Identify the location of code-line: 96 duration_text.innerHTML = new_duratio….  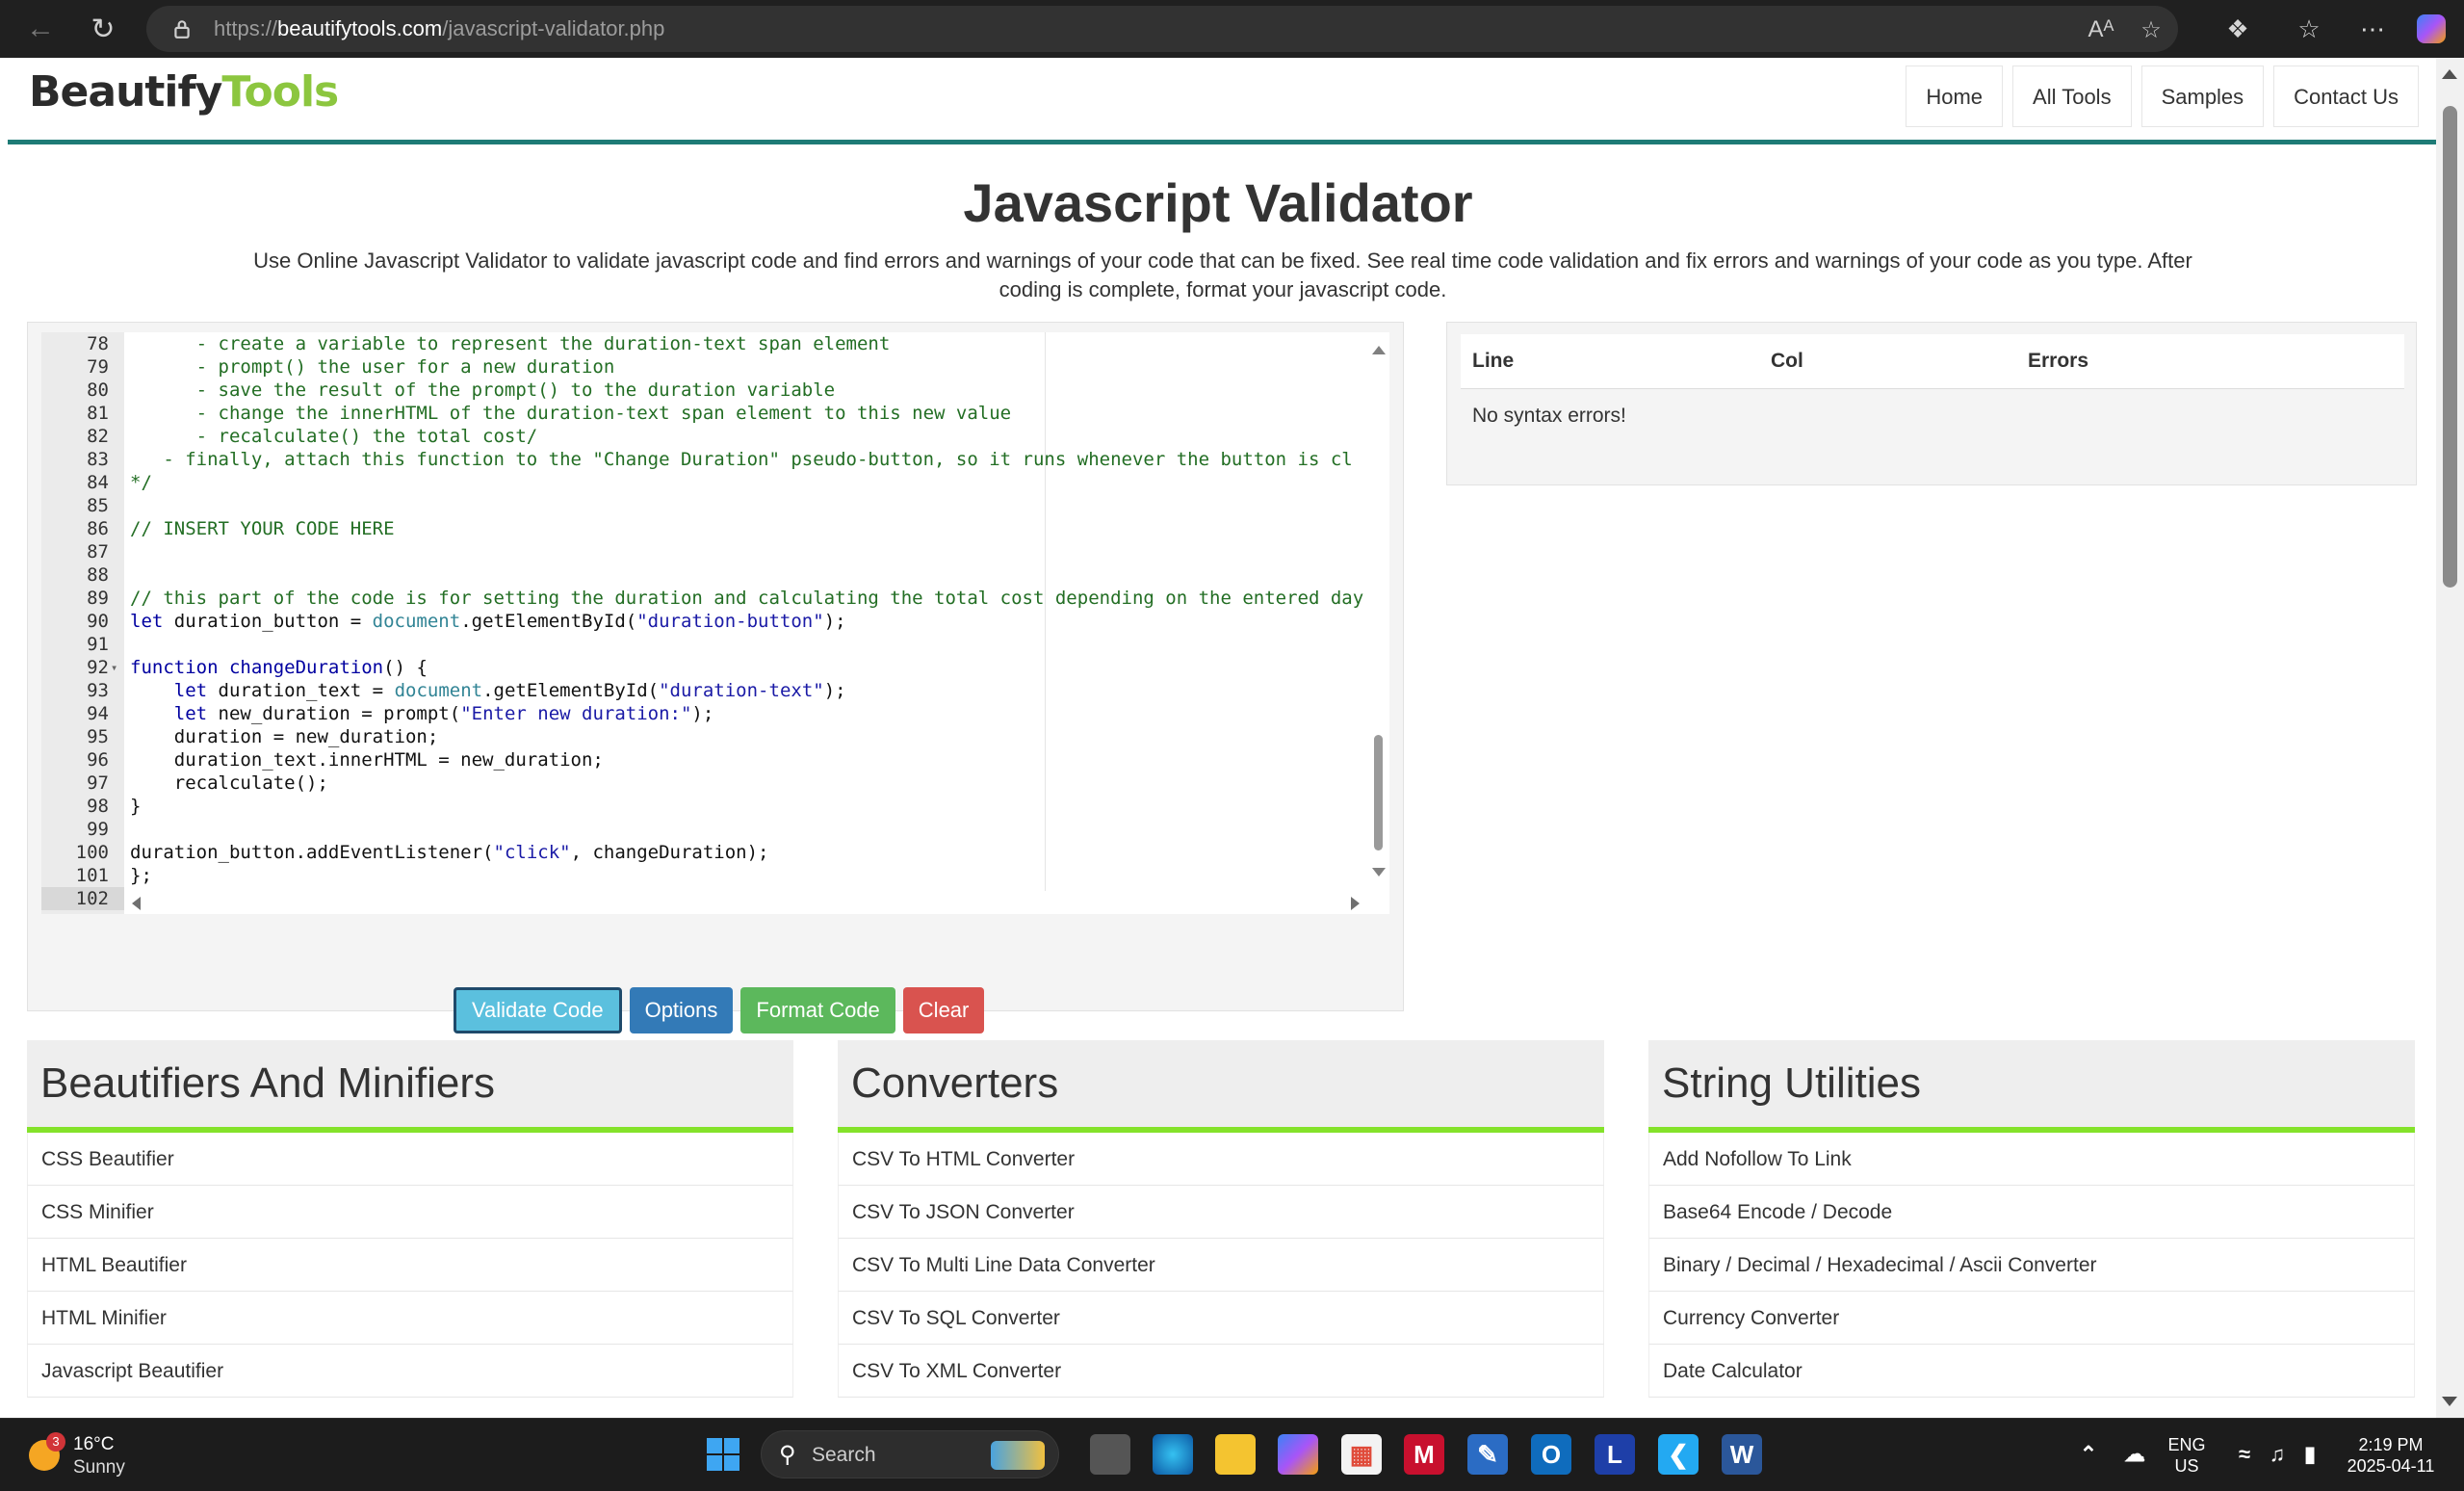
(715, 760).